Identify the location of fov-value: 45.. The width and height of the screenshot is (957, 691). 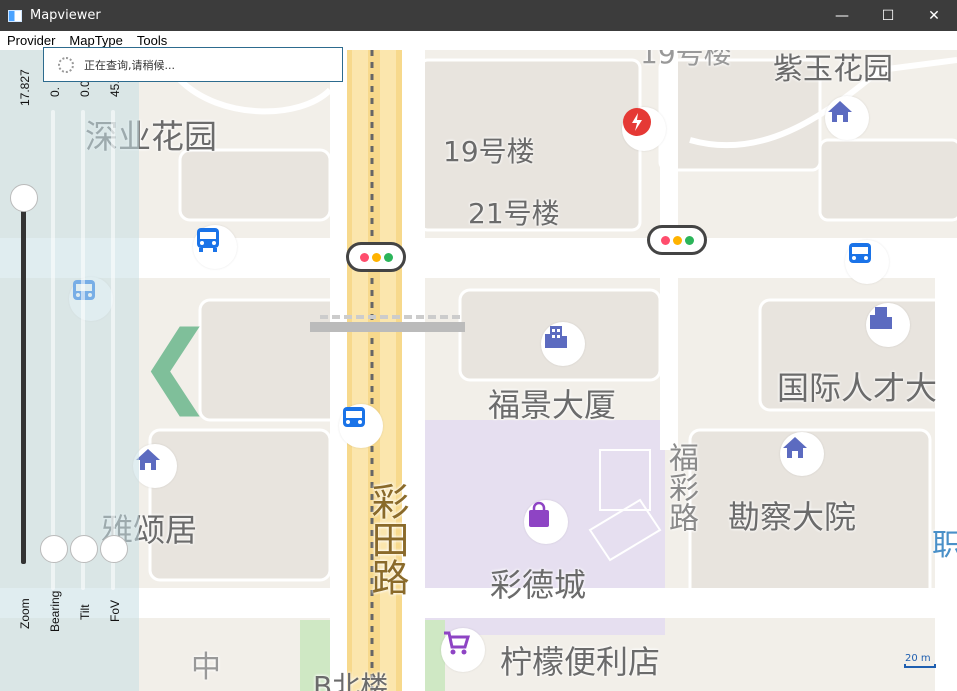
(115, 88).